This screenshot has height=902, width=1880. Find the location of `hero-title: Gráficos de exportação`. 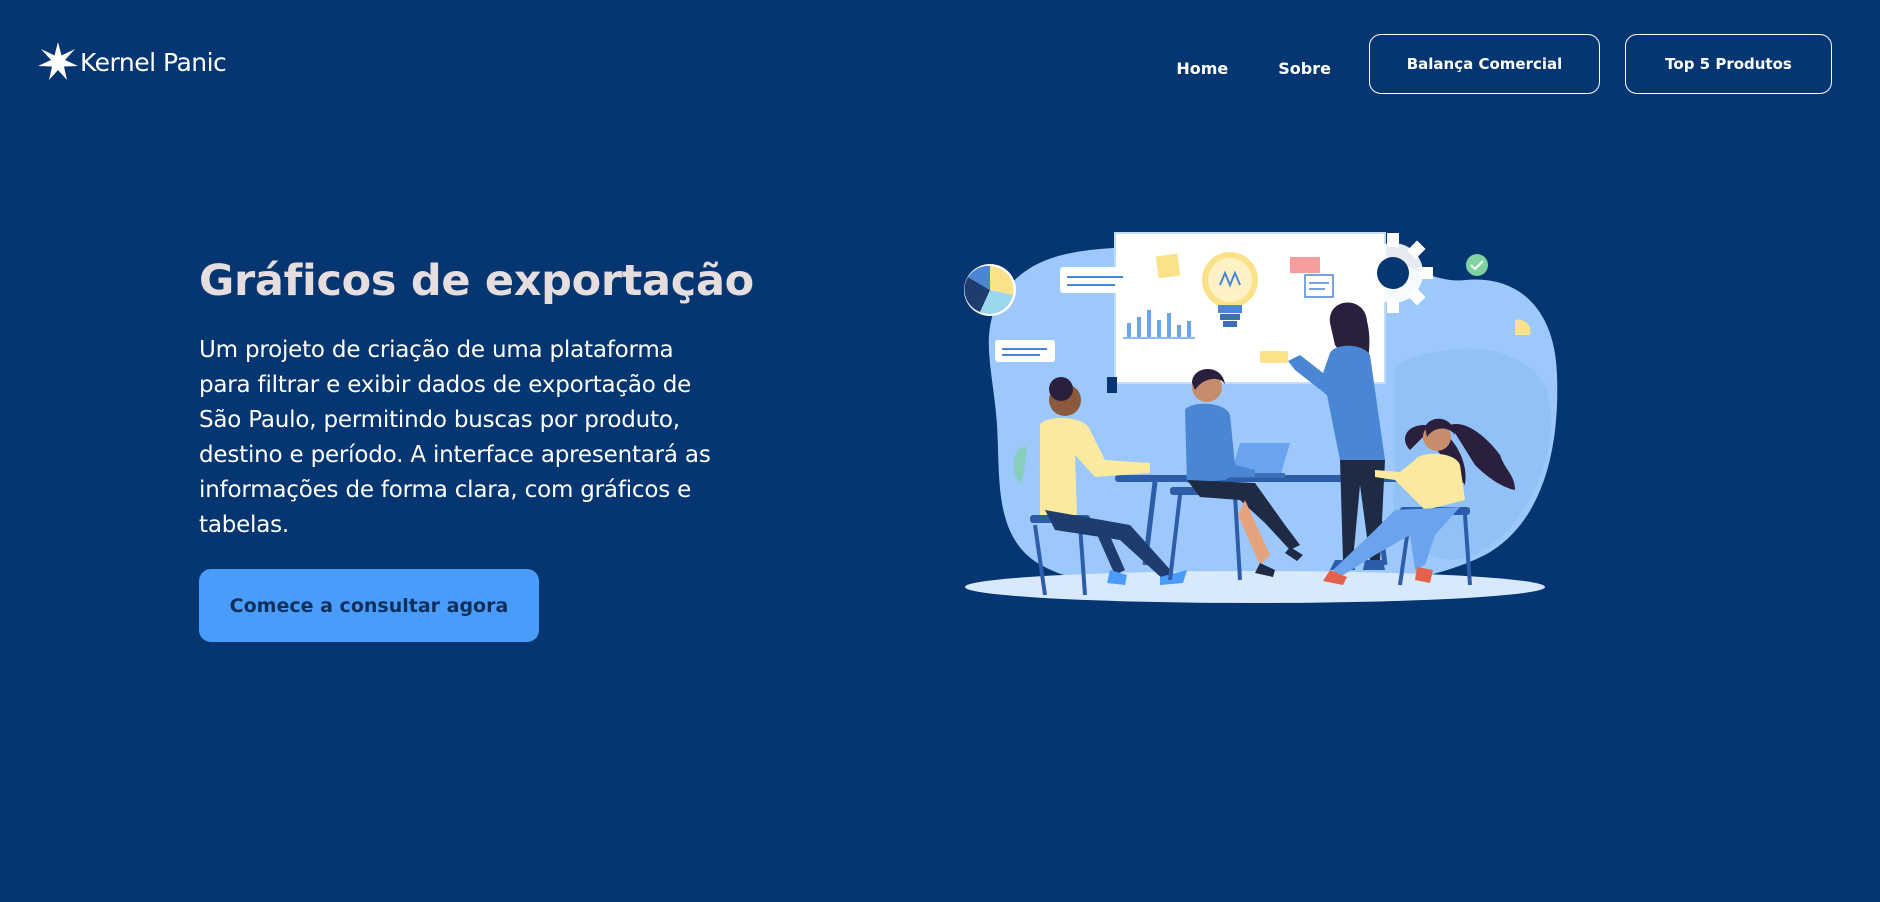

hero-title: Gráficos de exportação is located at coordinates (476, 281).